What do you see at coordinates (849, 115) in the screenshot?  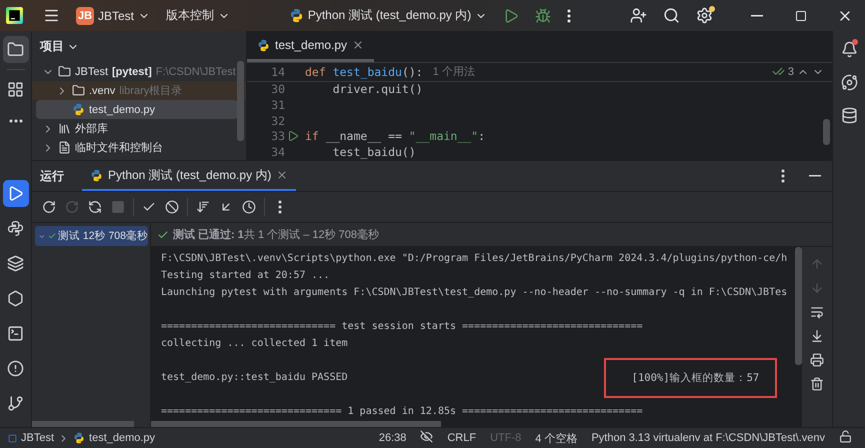 I see `database-icon` at bounding box center [849, 115].